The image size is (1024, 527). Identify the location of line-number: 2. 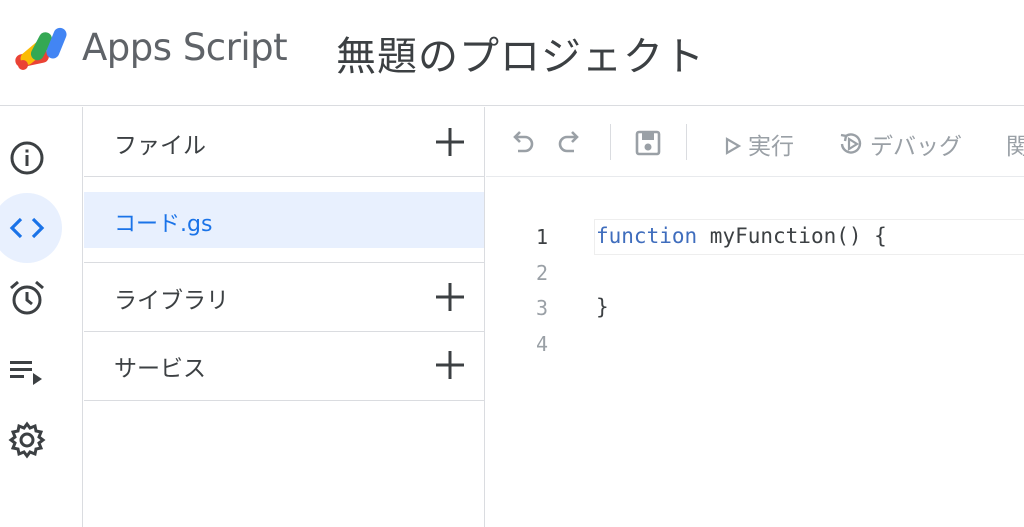
(541, 273).